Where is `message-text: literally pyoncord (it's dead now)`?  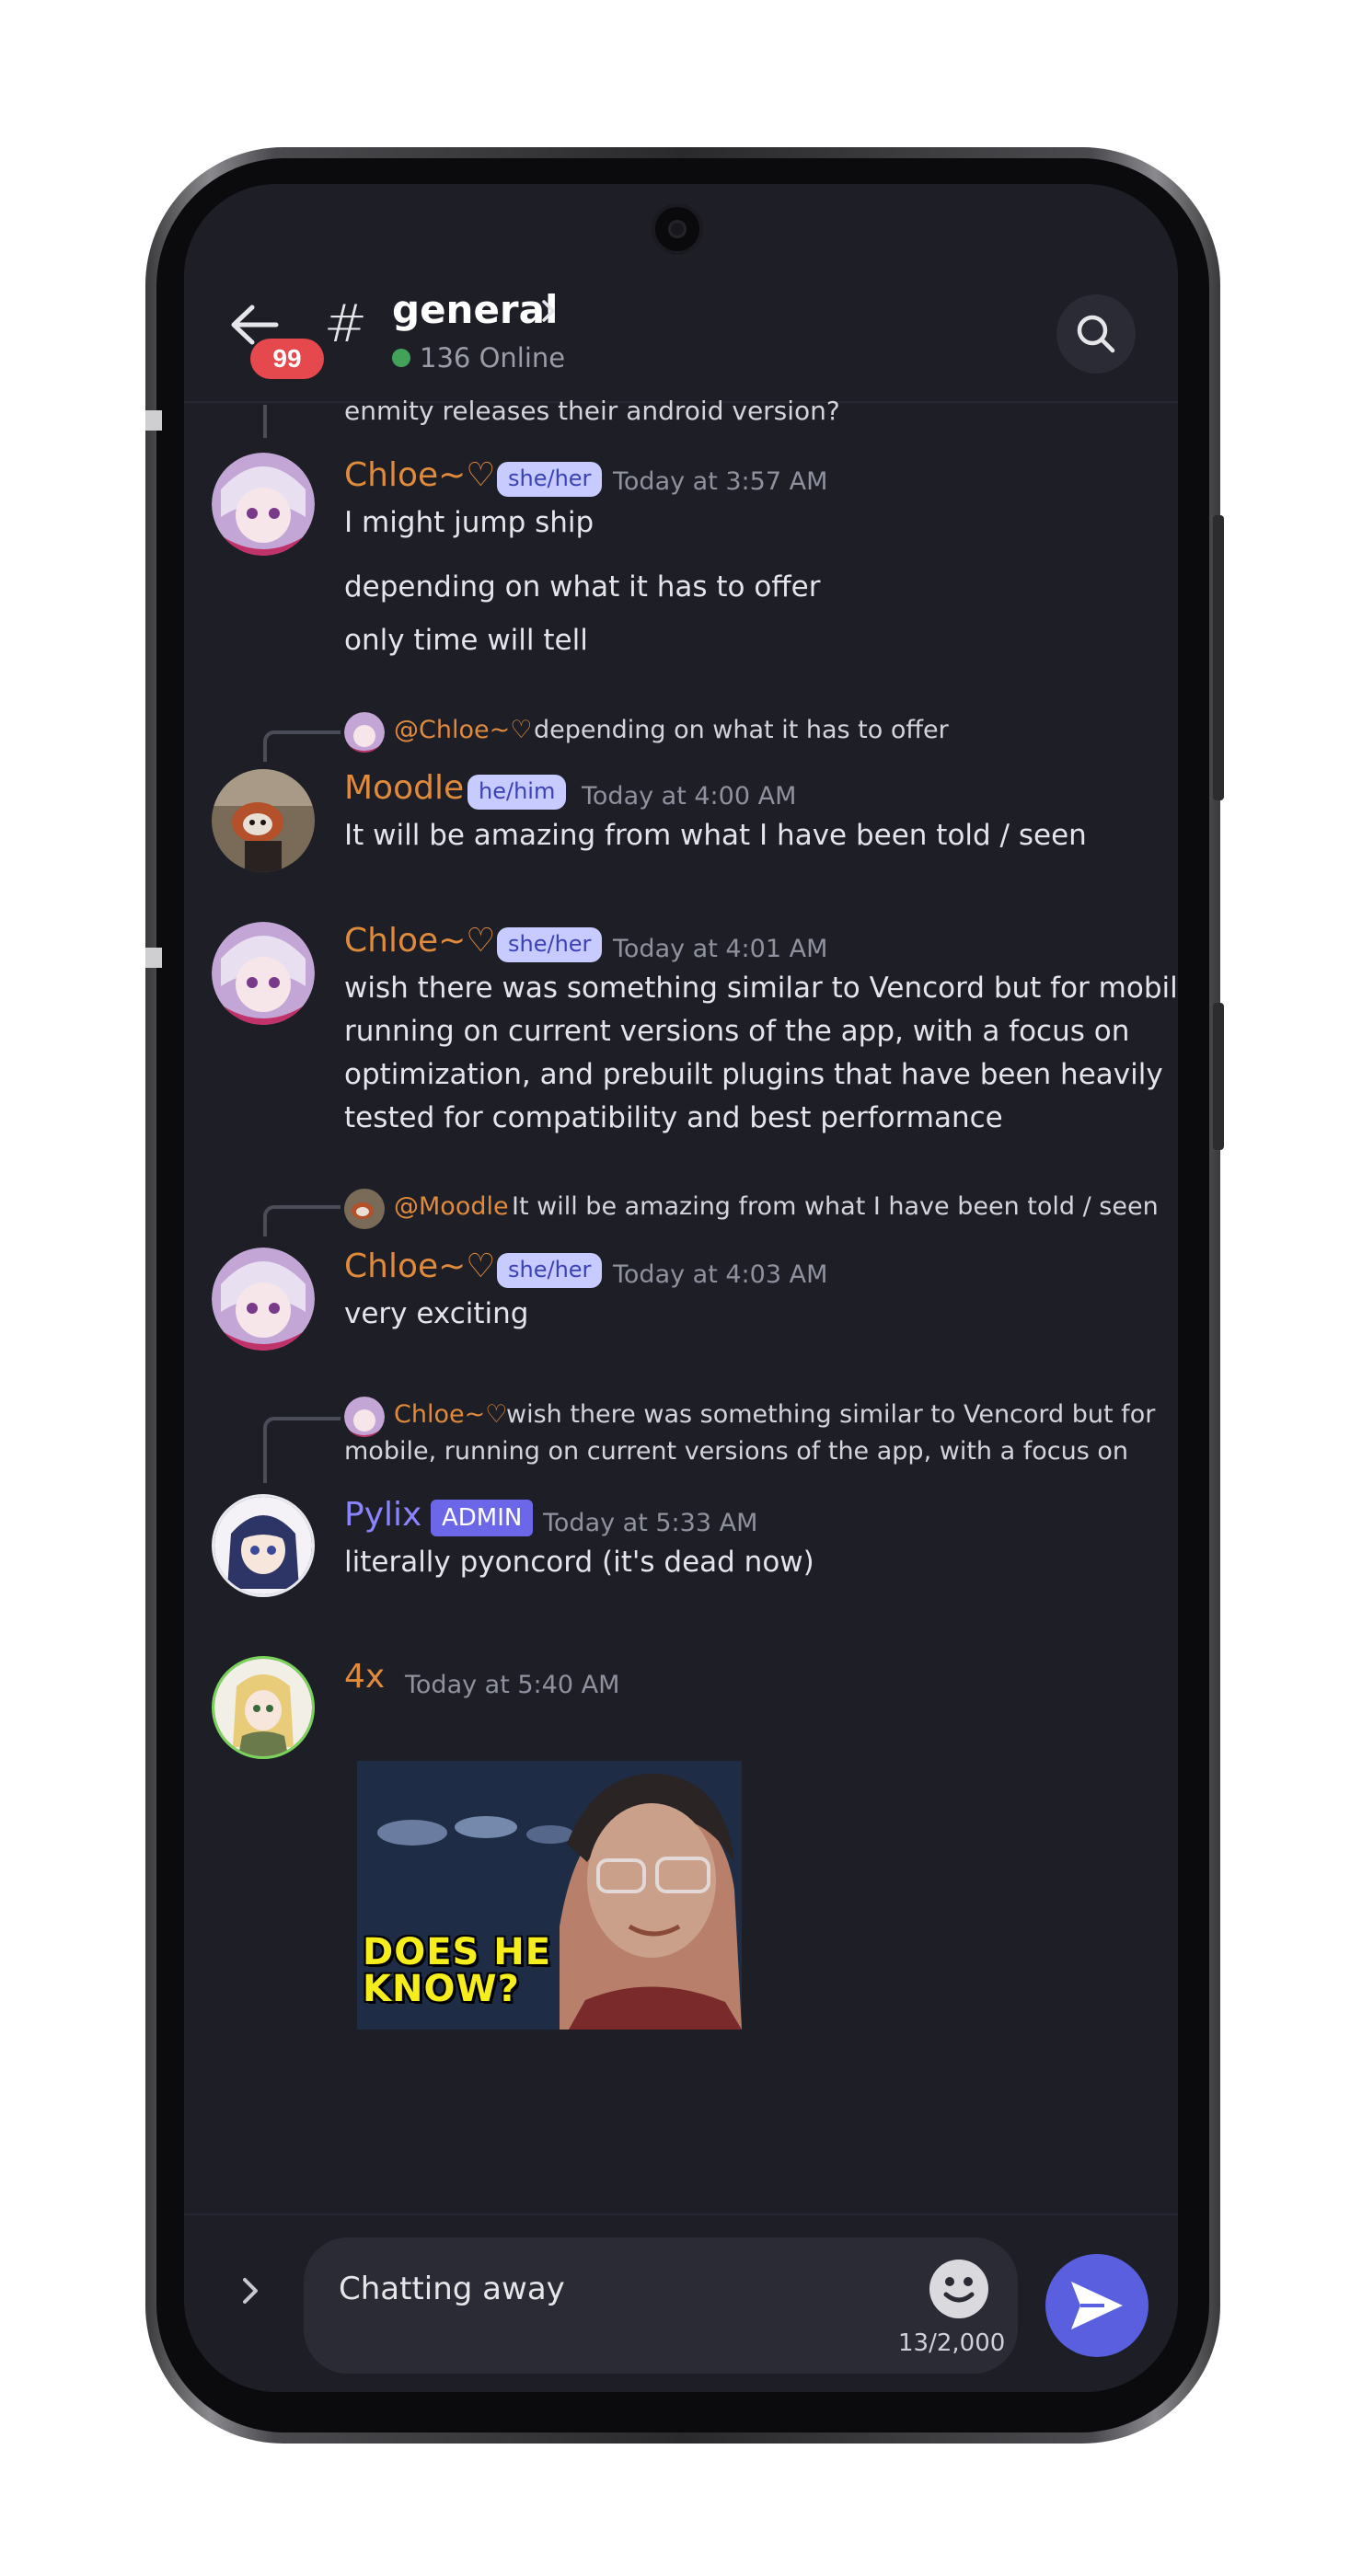 message-text: literally pyoncord (it's dead now) is located at coordinates (579, 1562).